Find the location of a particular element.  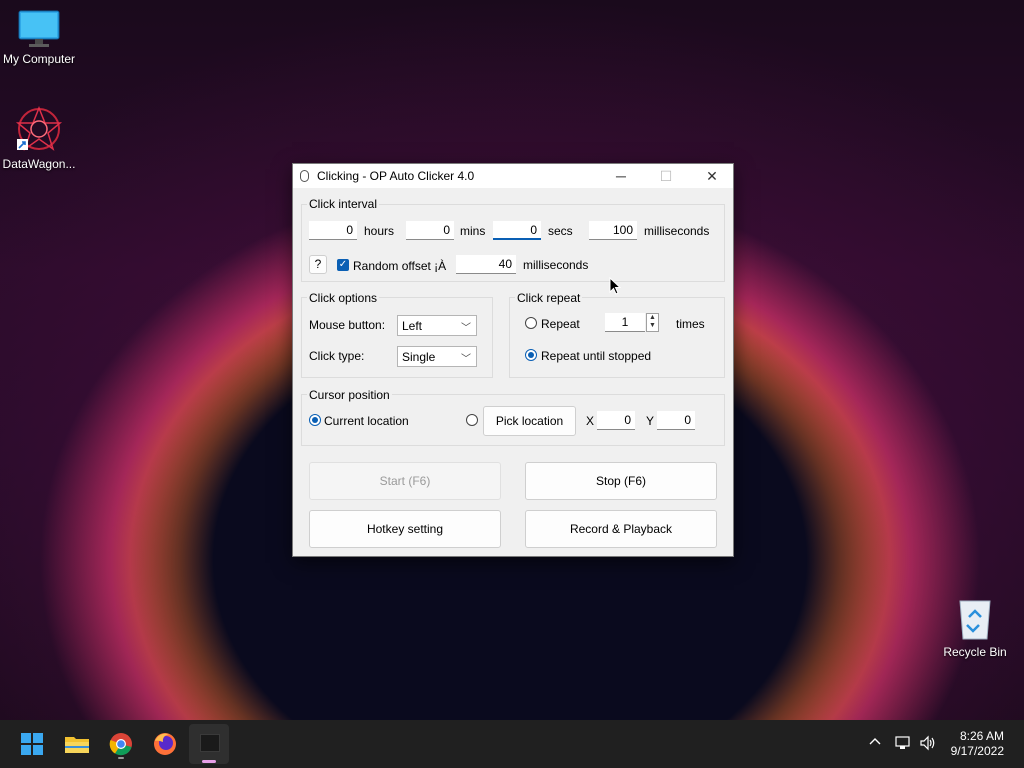

minimize-button: ─ is located at coordinates (621, 176).